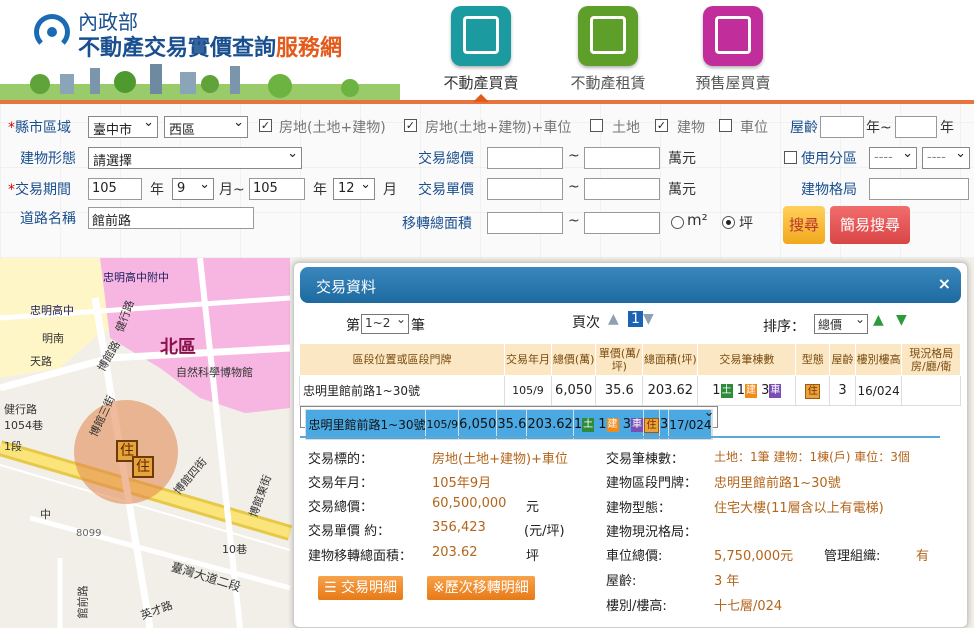  I want to click on col-area: 總面積(坪), so click(670, 359).